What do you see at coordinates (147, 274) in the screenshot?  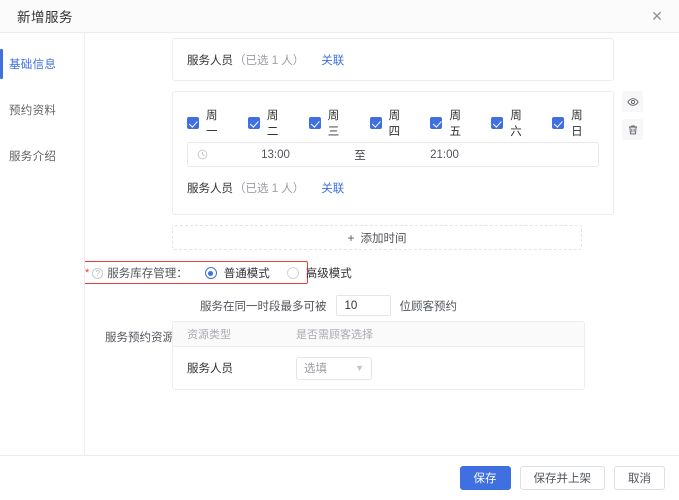 I see `stock-management-label: 服务库存管理：` at bounding box center [147, 274].